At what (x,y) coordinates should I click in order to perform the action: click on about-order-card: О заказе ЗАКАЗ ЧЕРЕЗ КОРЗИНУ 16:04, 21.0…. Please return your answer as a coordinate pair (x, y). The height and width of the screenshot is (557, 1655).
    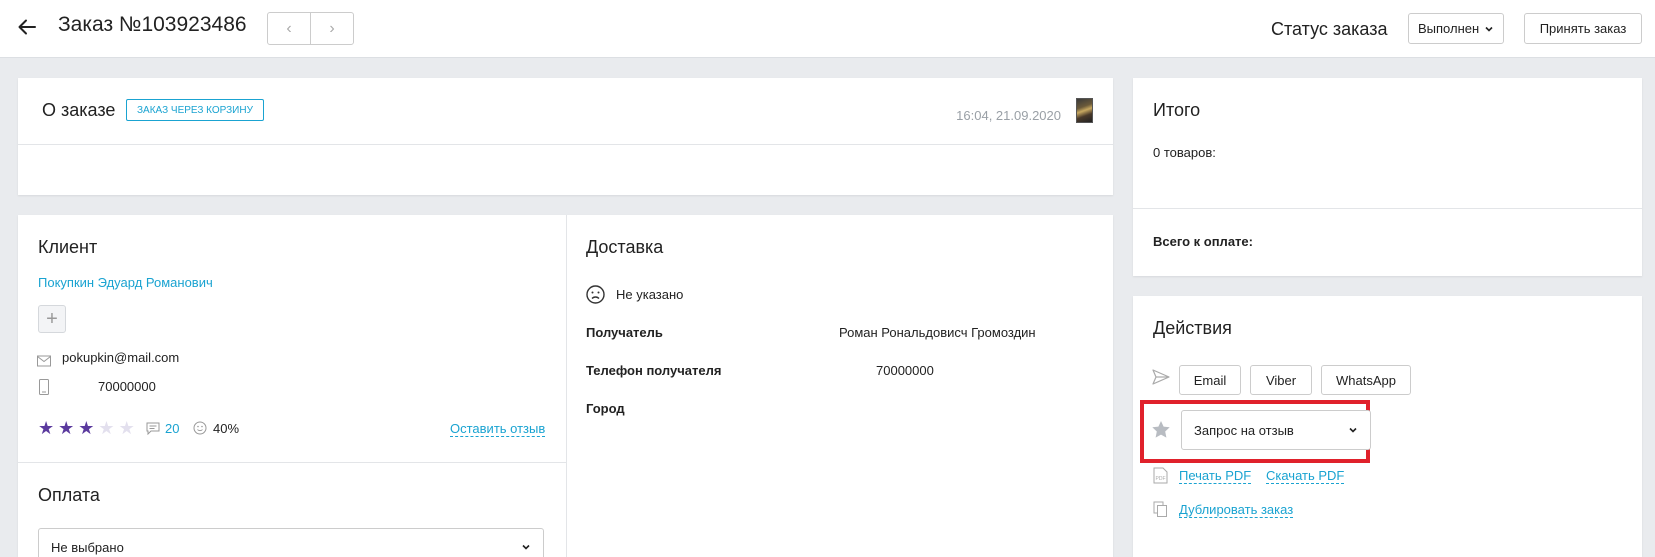
    Looking at the image, I should click on (565, 136).